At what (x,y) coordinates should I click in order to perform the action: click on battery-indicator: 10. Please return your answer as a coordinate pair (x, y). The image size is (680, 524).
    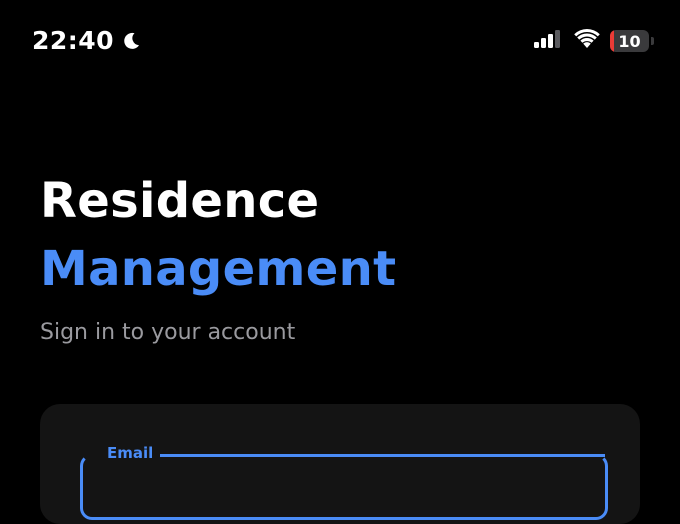
    Looking at the image, I should click on (632, 41).